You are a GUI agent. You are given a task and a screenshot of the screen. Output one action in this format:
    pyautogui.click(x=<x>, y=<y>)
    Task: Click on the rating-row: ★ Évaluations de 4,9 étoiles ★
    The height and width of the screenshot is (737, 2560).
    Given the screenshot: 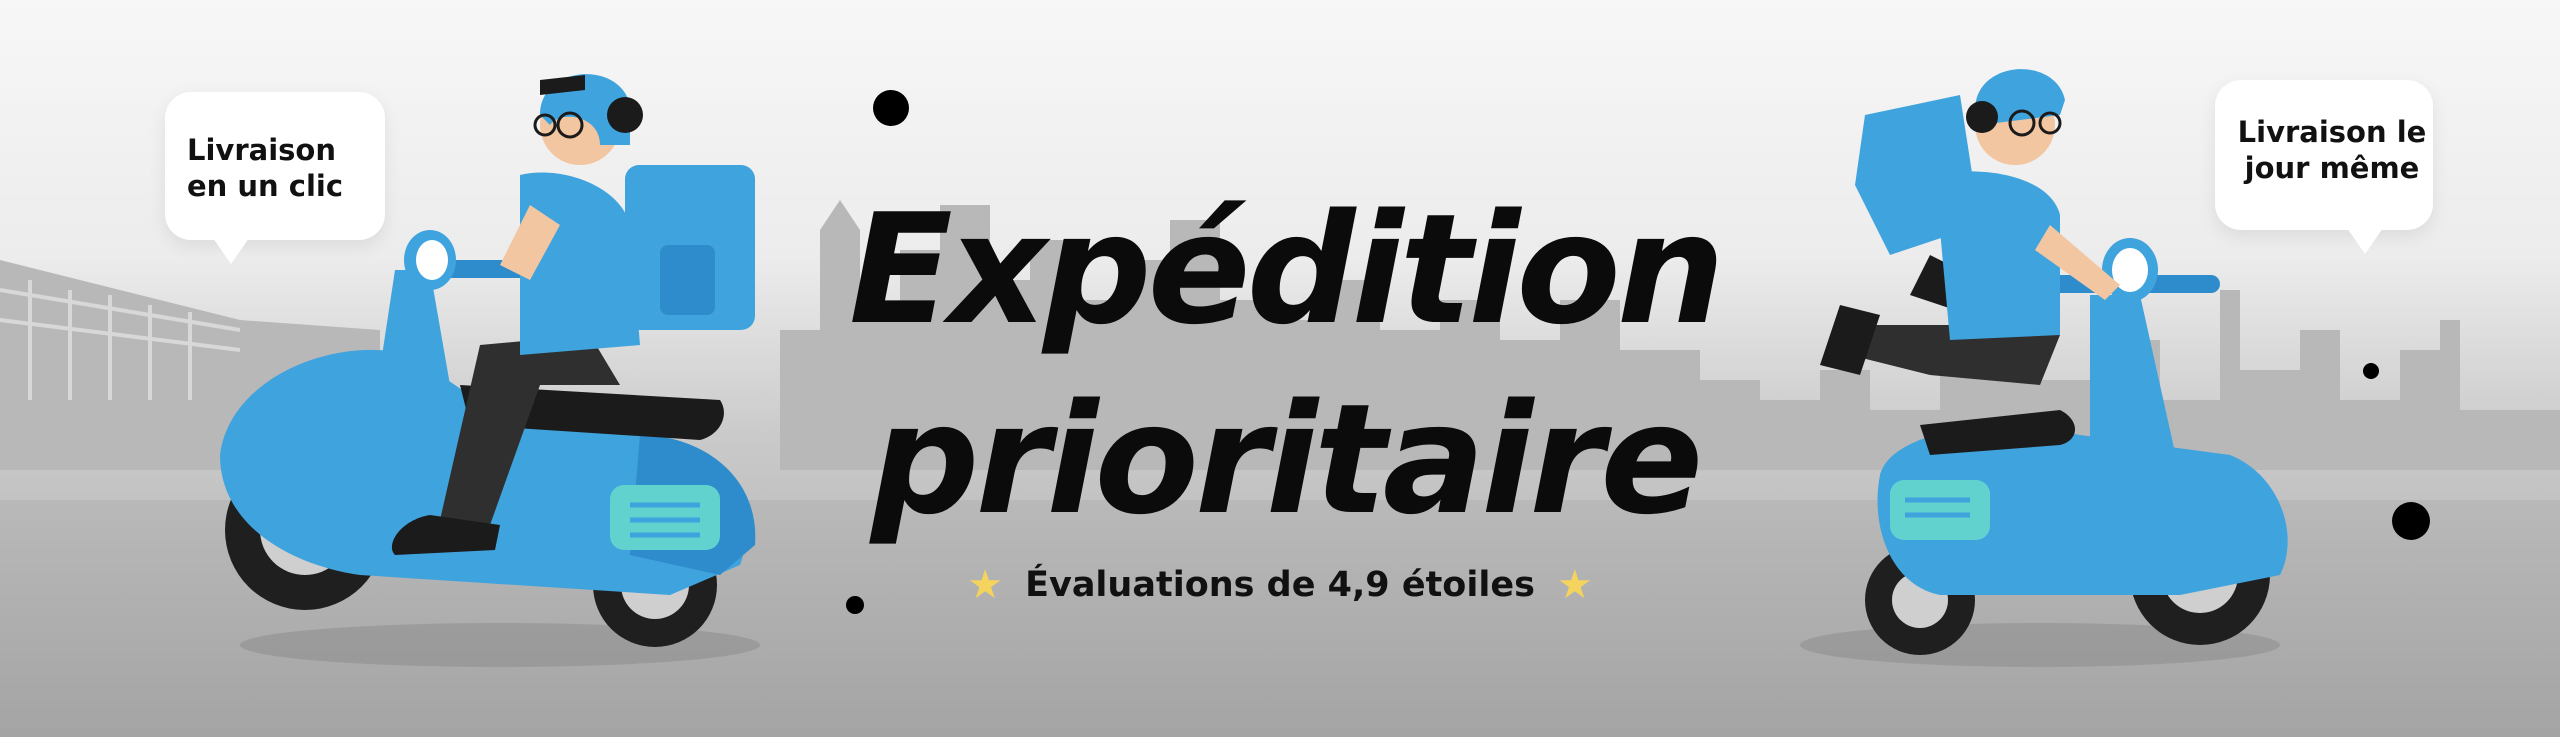 What is the action you would take?
    pyautogui.click(x=1280, y=585)
    